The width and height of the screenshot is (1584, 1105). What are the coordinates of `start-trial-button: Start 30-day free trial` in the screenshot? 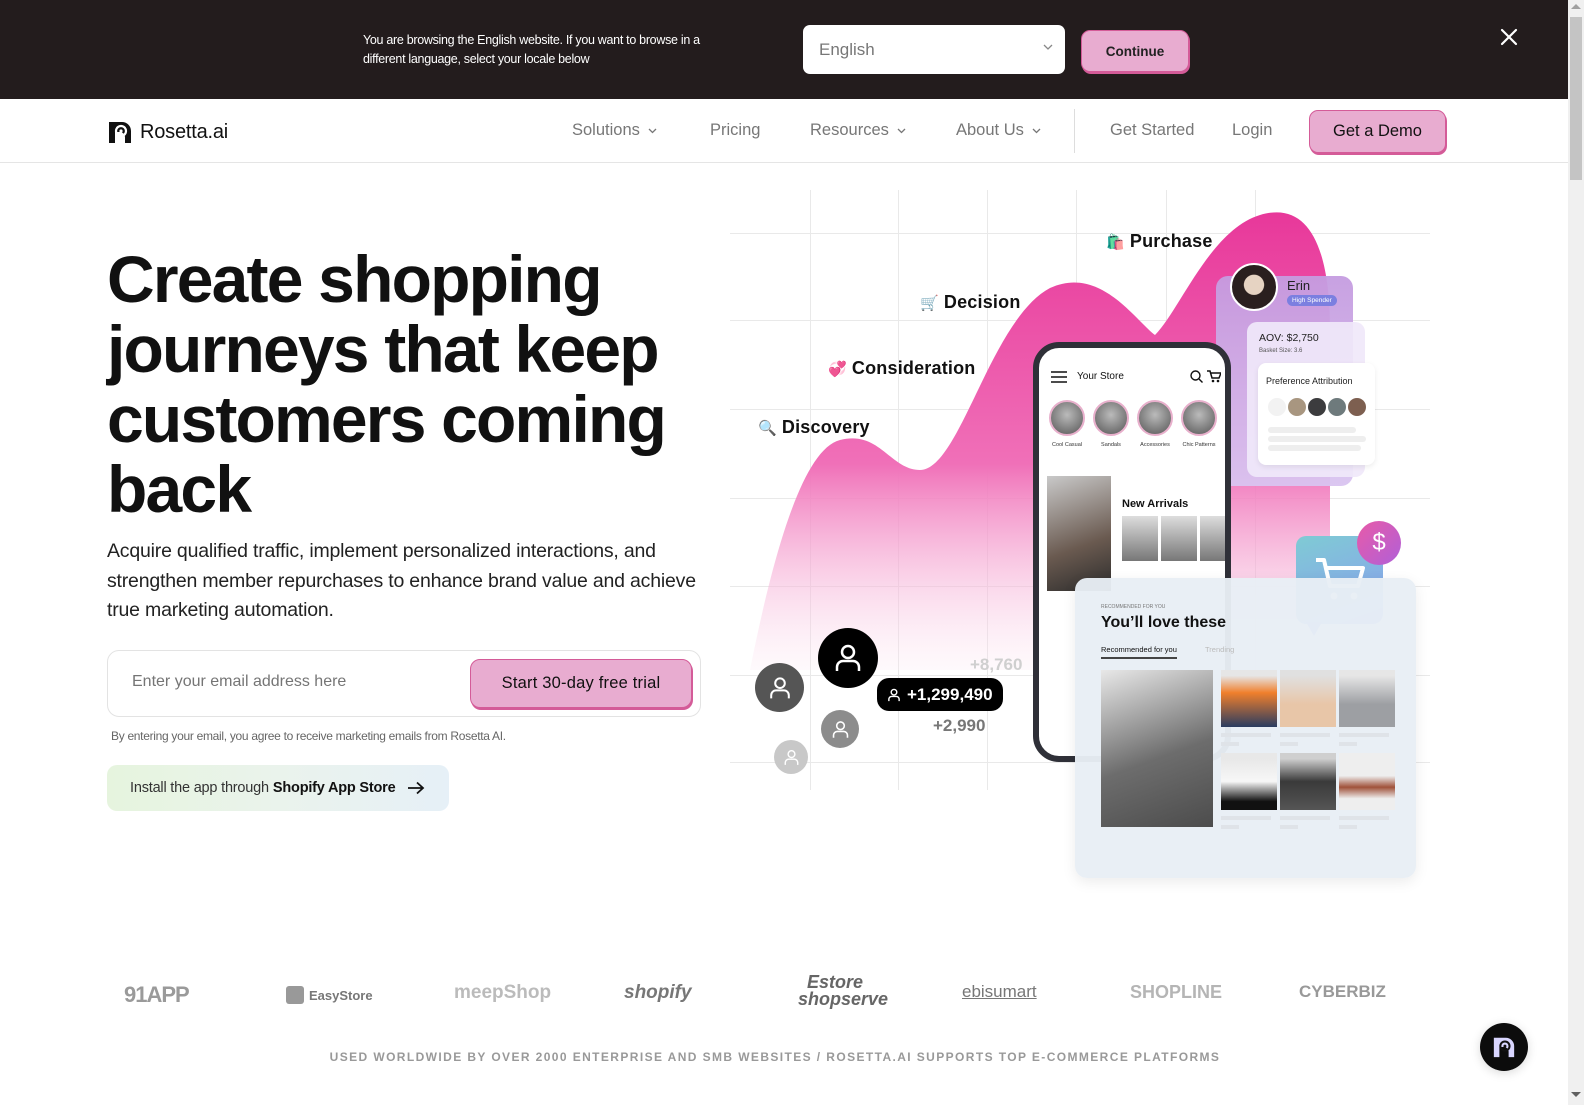 It's located at (581, 683).